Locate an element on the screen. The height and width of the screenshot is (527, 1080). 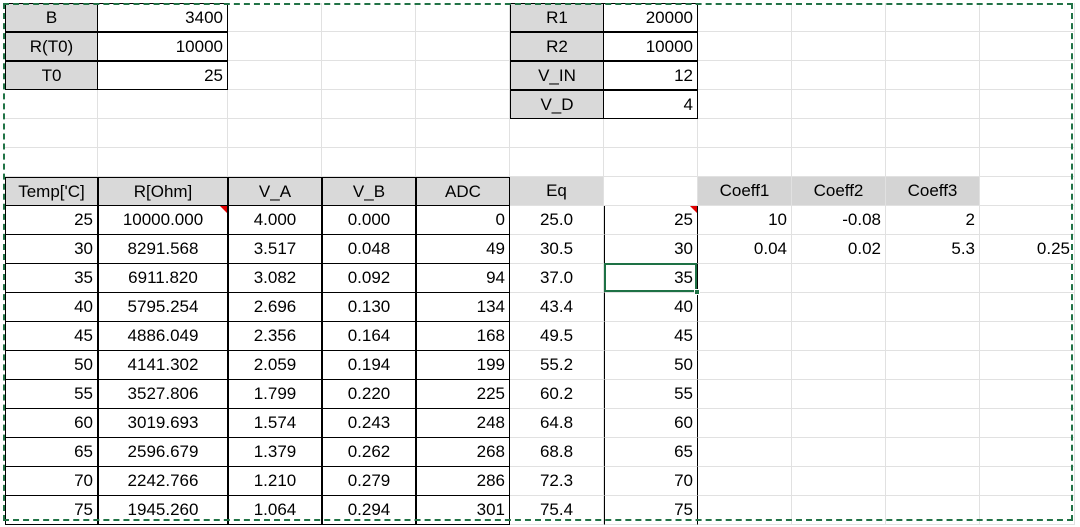
table-cell-r: 3019.693 is located at coordinates (163, 423).